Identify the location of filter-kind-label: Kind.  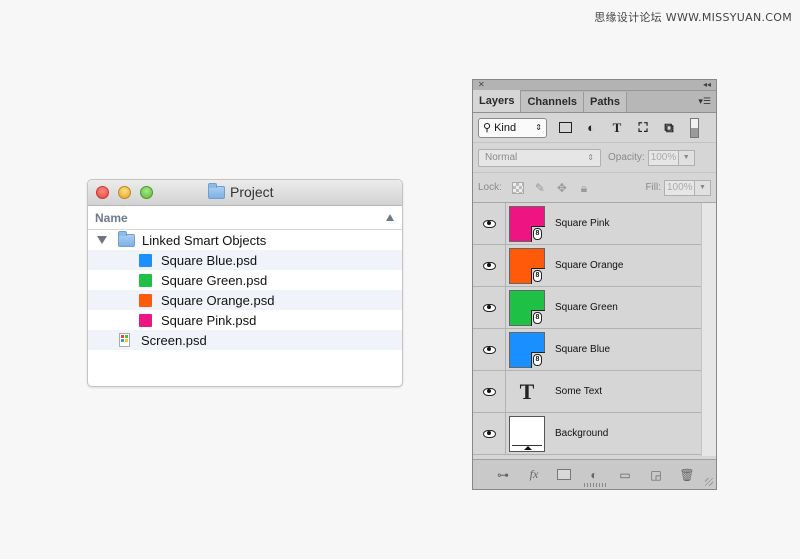
(505, 127).